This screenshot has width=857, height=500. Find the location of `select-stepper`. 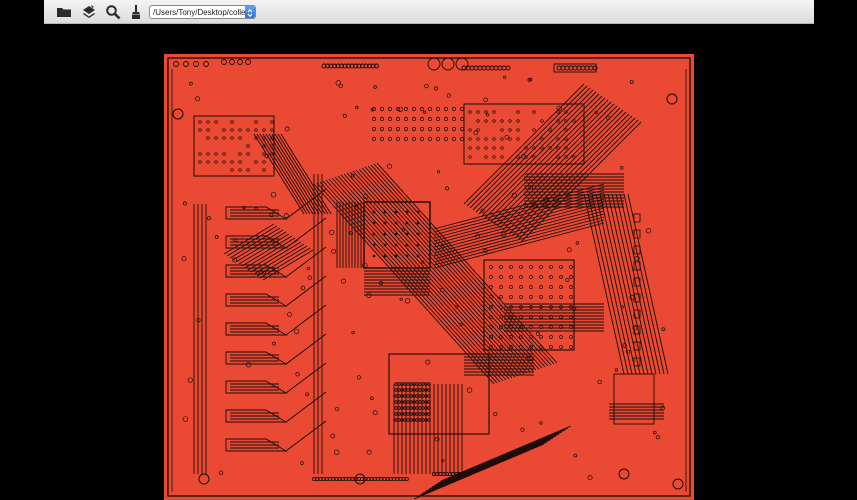

select-stepper is located at coordinates (250, 12).